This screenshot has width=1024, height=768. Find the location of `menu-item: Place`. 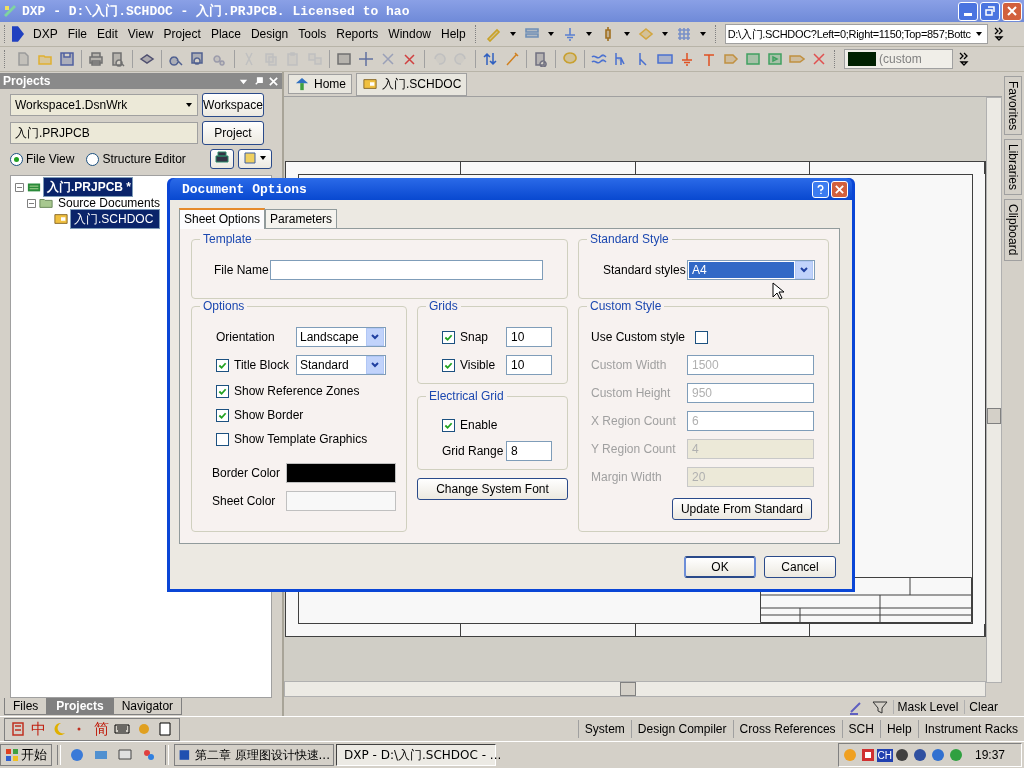

menu-item: Place is located at coordinates (225, 34).